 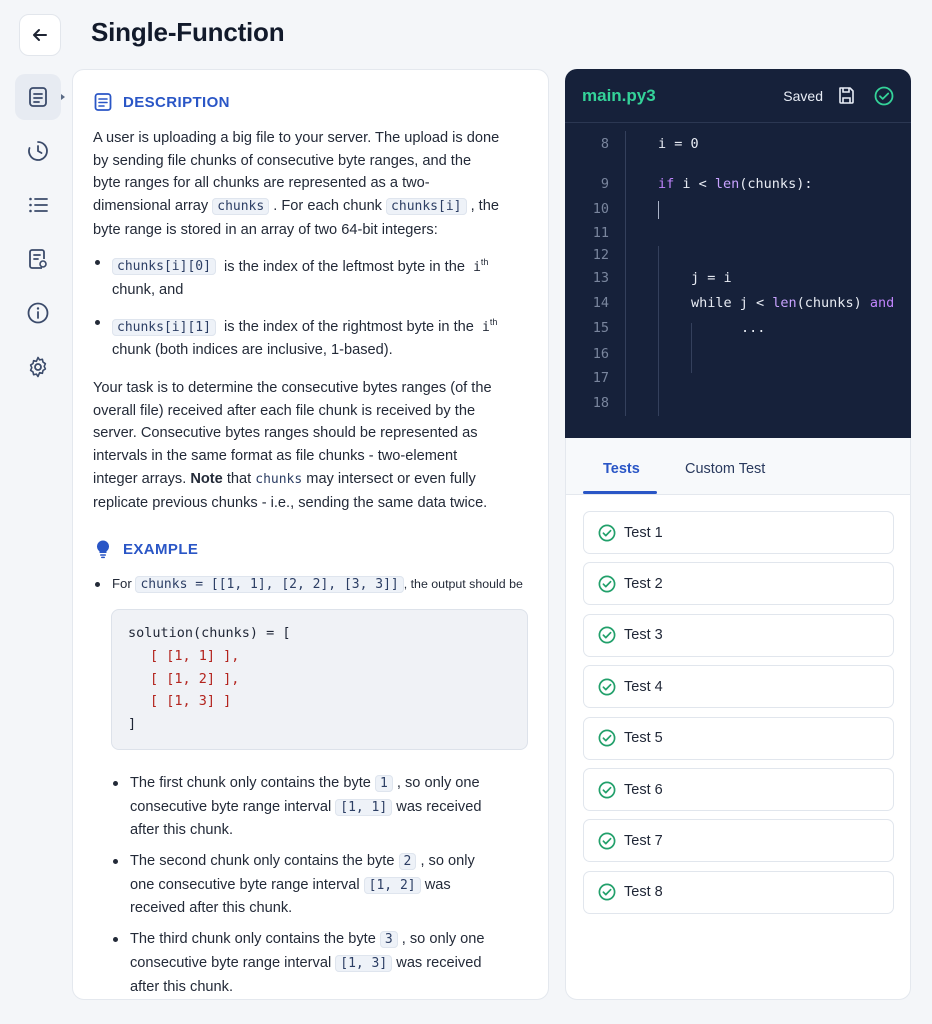 I want to click on sidebar-item-list, so click(x=38, y=205).